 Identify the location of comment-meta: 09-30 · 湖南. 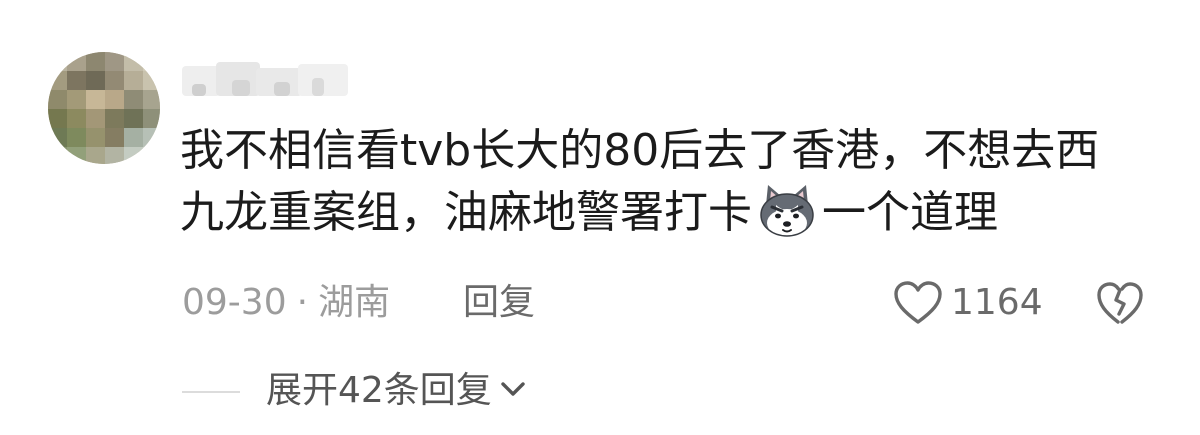
(286, 303).